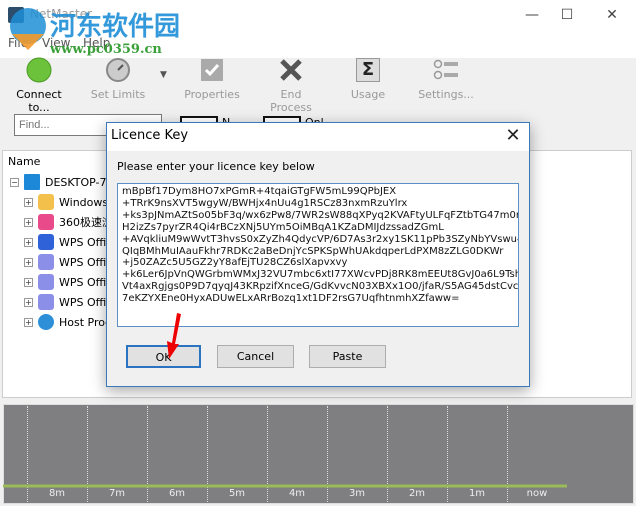 The width and height of the screenshot is (636, 506). What do you see at coordinates (612, 15) in the screenshot?
I see `close-button: ✕` at bounding box center [612, 15].